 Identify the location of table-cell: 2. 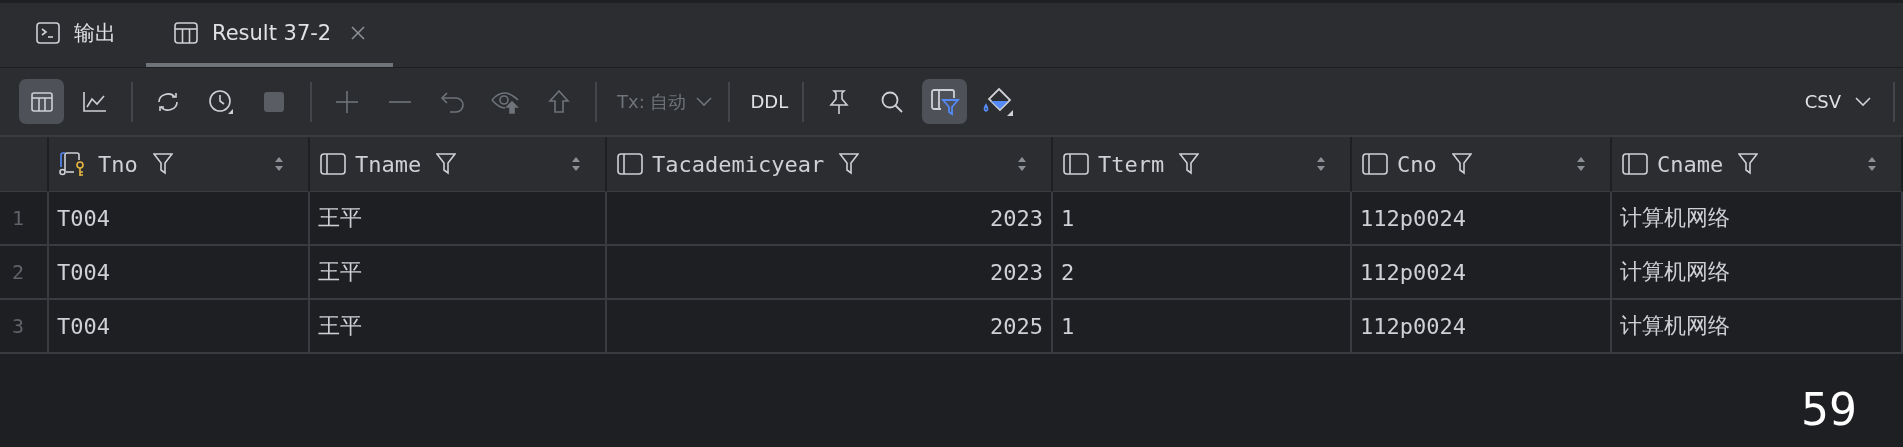
(1202, 273).